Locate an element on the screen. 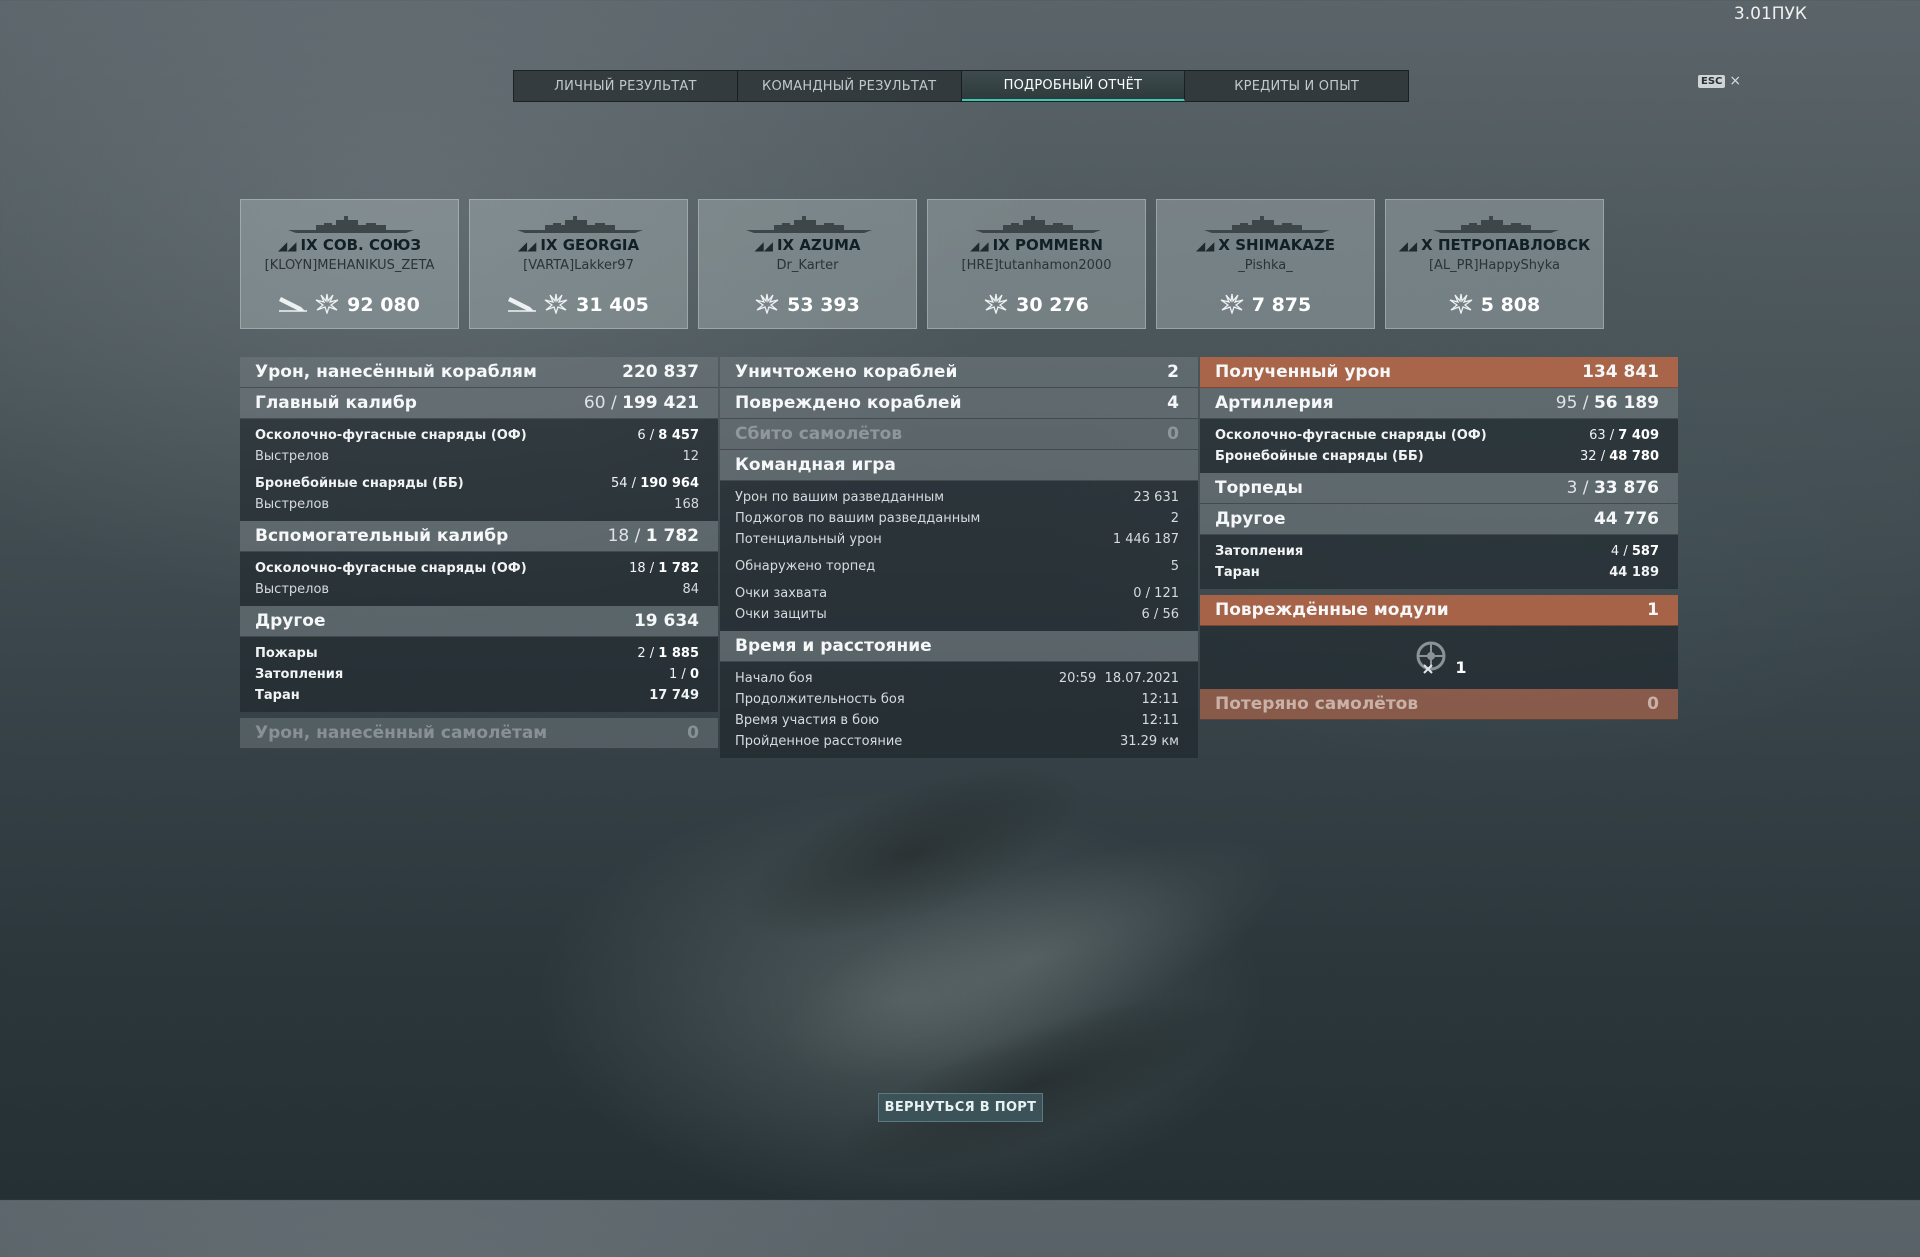  defense-value: 6 / 56 is located at coordinates (1160, 614).